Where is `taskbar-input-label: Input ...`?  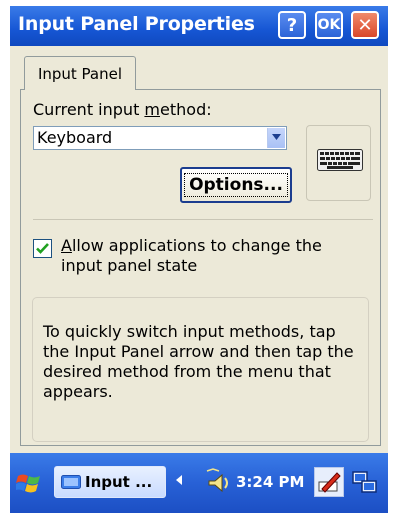 taskbar-input-label: Input ... is located at coordinates (119, 482).